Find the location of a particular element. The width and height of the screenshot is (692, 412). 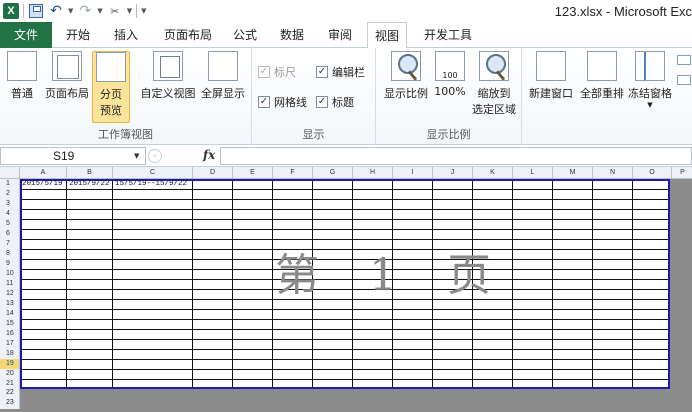

name-box: S19 is located at coordinates (73, 156).